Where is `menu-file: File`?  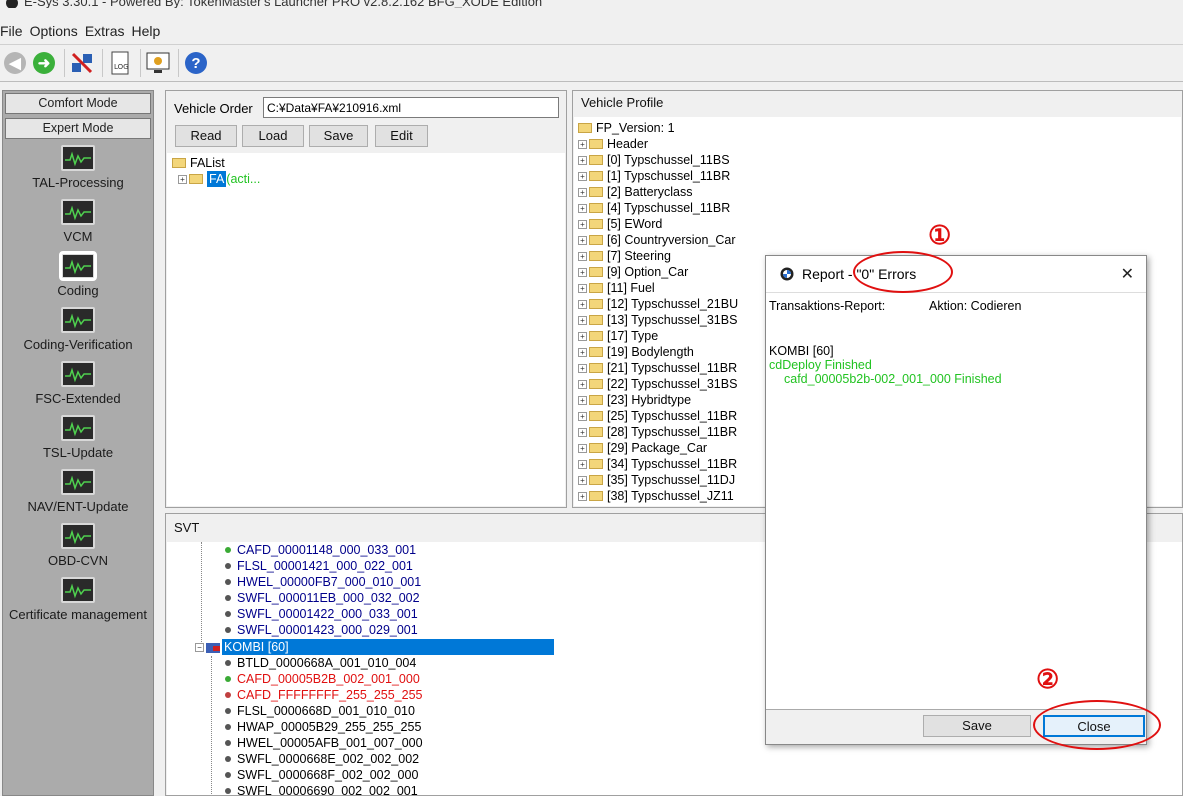 menu-file: File is located at coordinates (11, 31).